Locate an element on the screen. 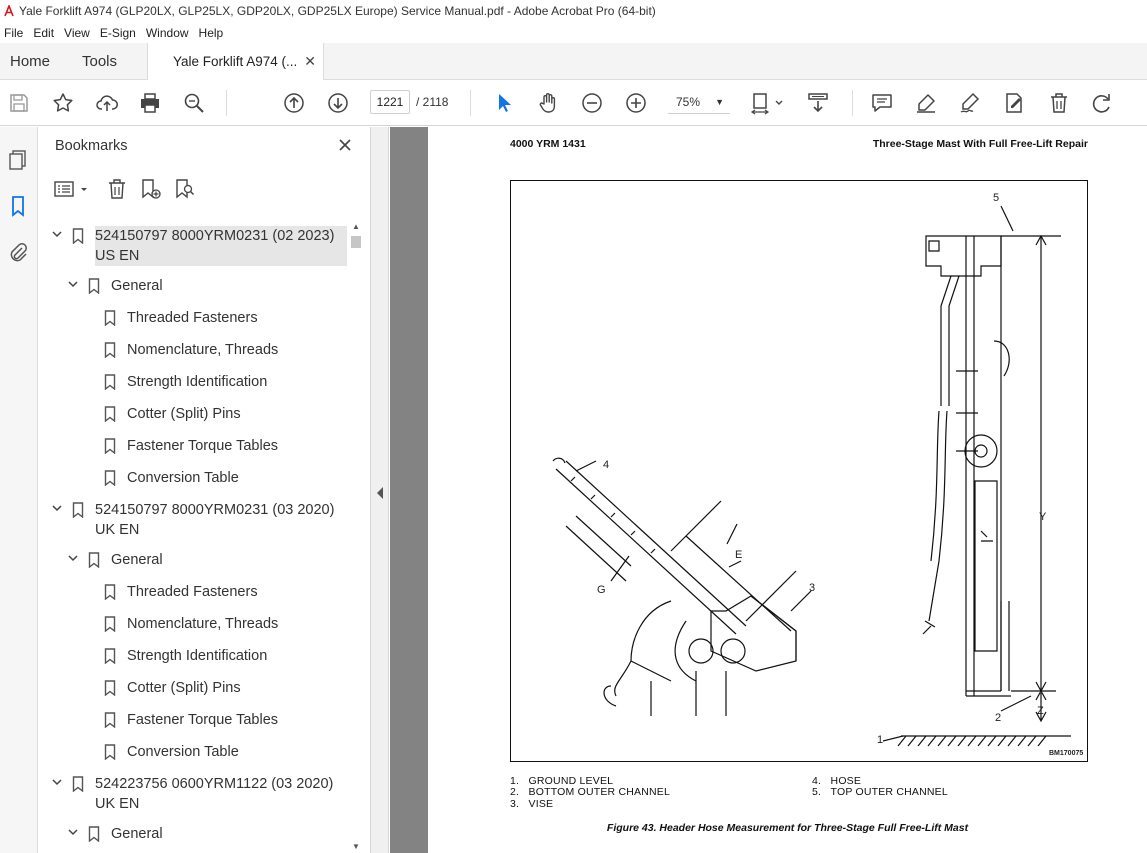  bookmark-document: 524150797 8000YRM0231 (02 2023) US EN is located at coordinates (194, 247).